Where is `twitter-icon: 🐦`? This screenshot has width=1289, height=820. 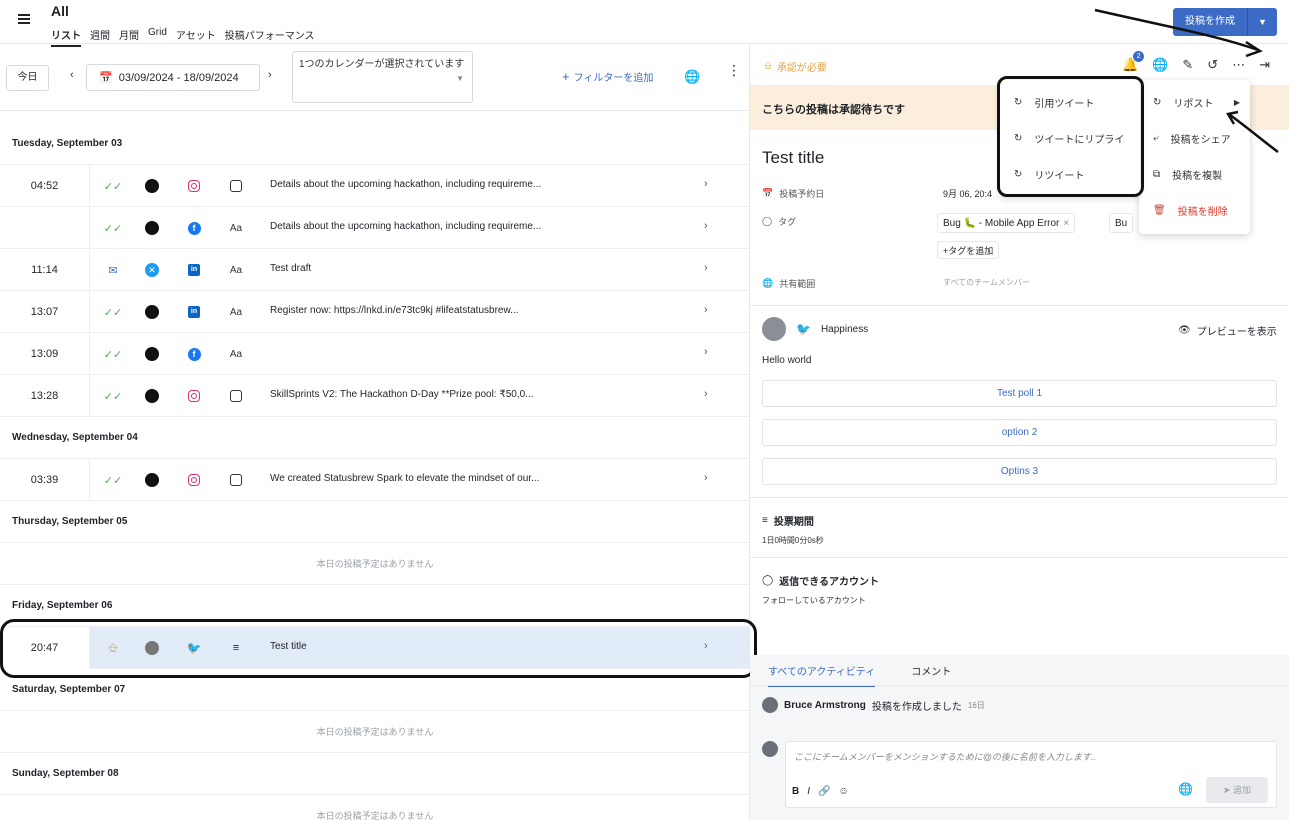
twitter-icon: 🐦 is located at coordinates (803, 329).